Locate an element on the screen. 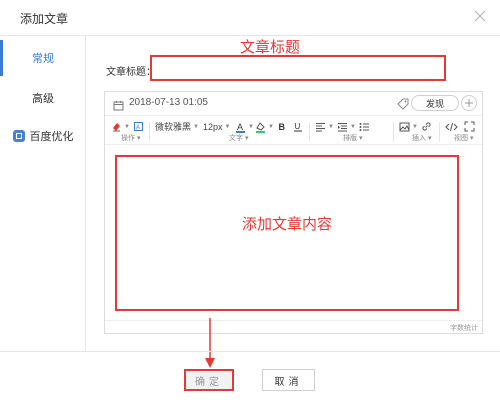 This screenshot has height=403, width=500. sidebar-item-baidu-seo: 百度优化 is located at coordinates (43, 136).